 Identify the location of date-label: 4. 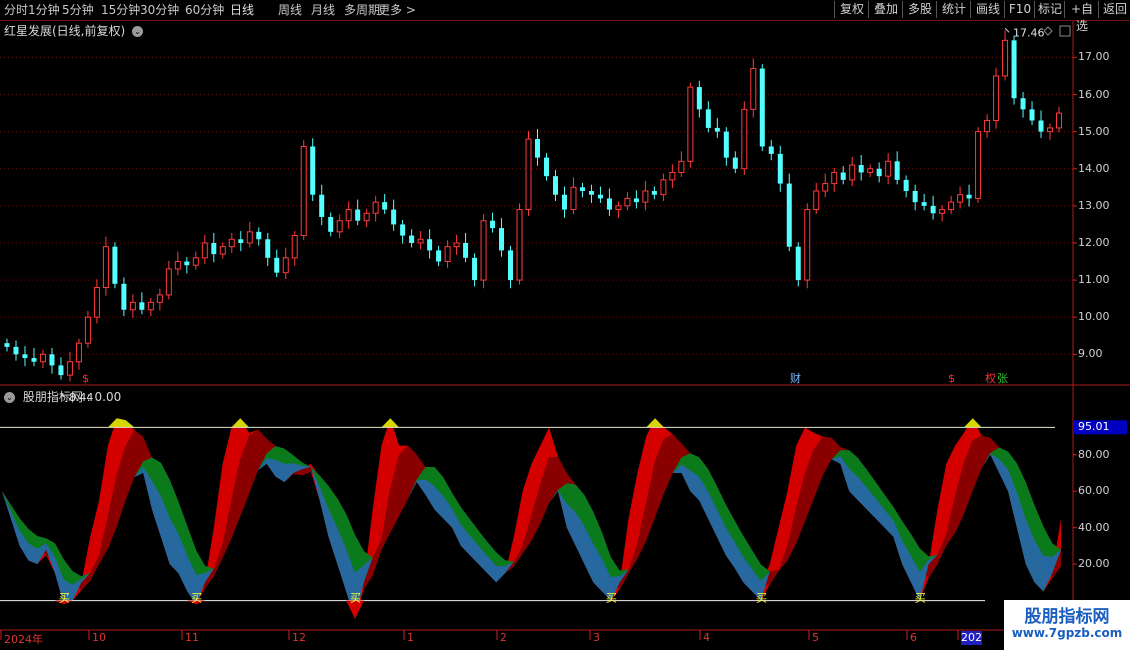
(706, 637).